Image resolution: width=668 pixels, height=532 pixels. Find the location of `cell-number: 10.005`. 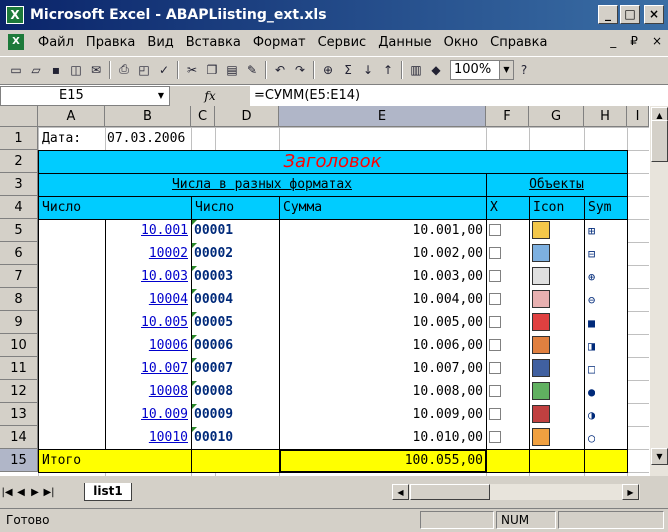

cell-number: 10.005 is located at coordinates (113, 322).